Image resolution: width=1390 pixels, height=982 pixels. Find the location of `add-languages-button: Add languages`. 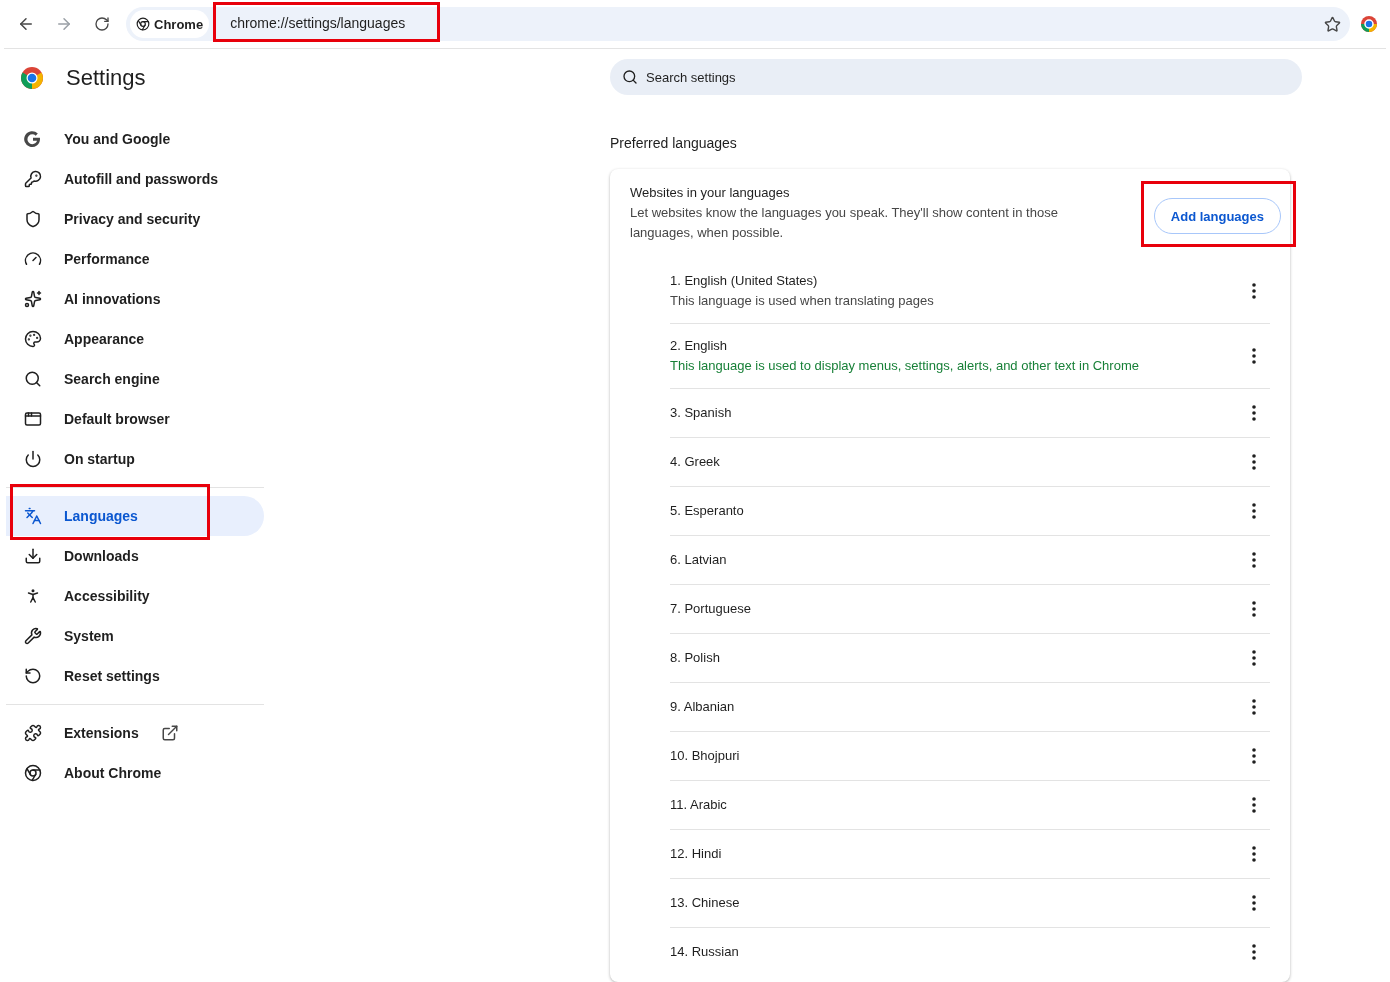

add-languages-button: Add languages is located at coordinates (1217, 216).